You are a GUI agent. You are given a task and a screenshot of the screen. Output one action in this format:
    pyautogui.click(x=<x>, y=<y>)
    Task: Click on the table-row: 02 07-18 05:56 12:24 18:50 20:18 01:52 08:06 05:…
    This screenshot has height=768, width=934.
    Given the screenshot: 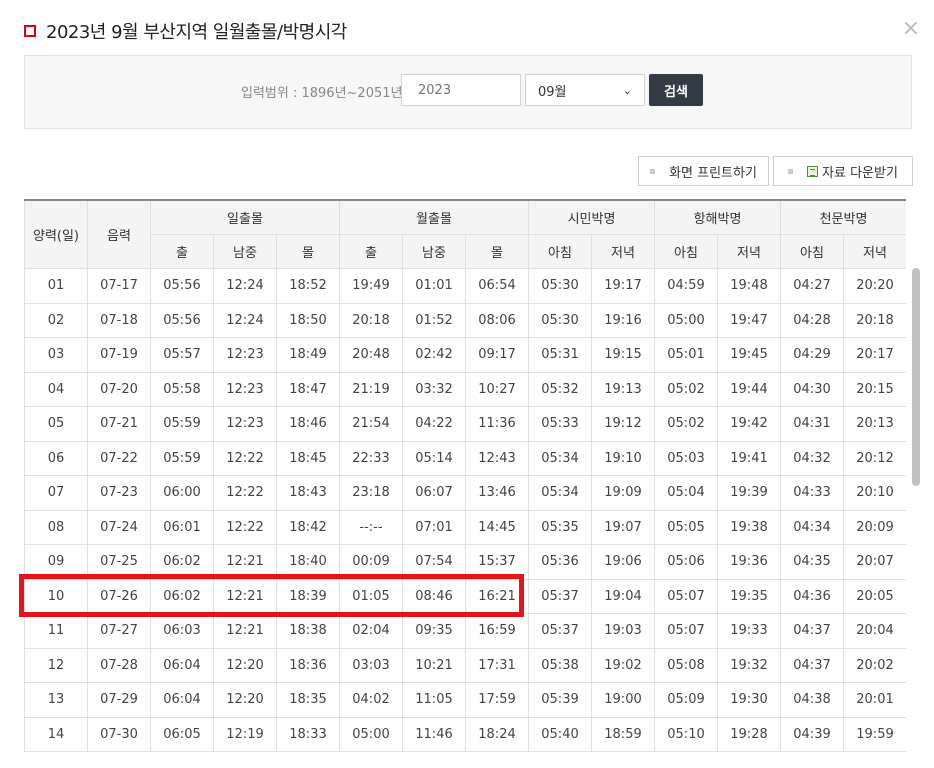 What is the action you would take?
    pyautogui.click(x=465, y=320)
    